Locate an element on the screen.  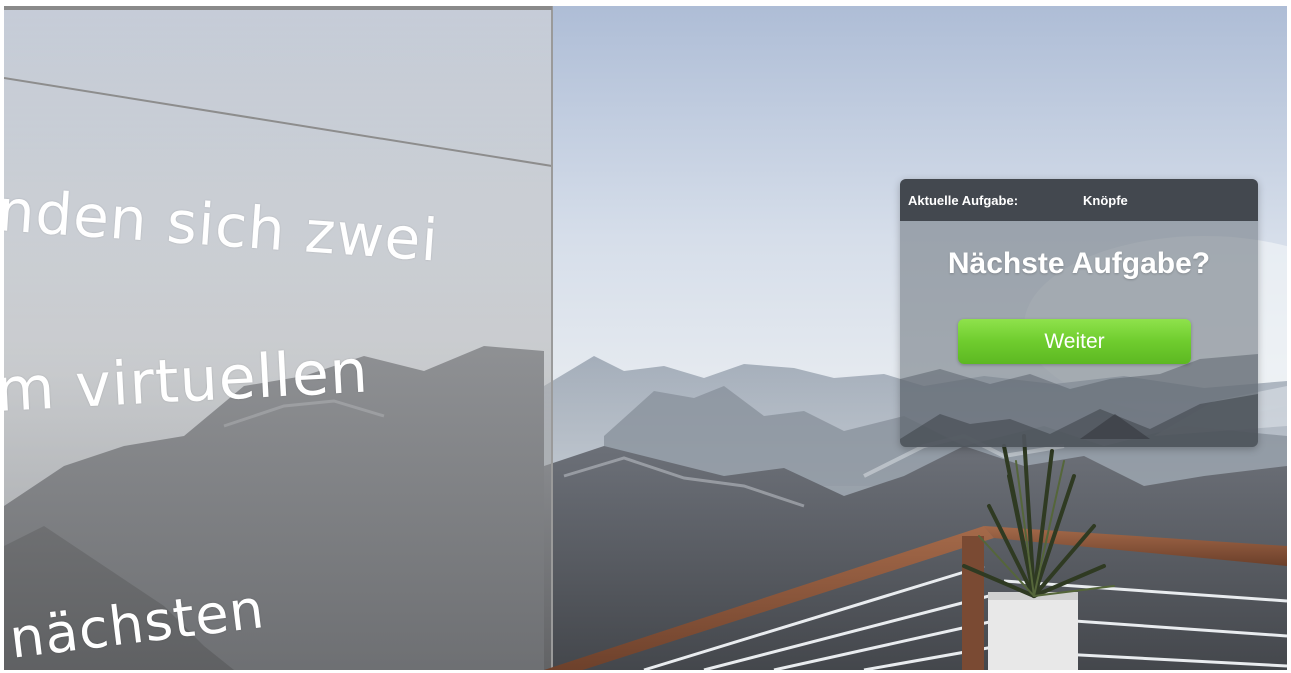
task-panel-title: Nächste Aufgabe? is located at coordinates (1079, 263).